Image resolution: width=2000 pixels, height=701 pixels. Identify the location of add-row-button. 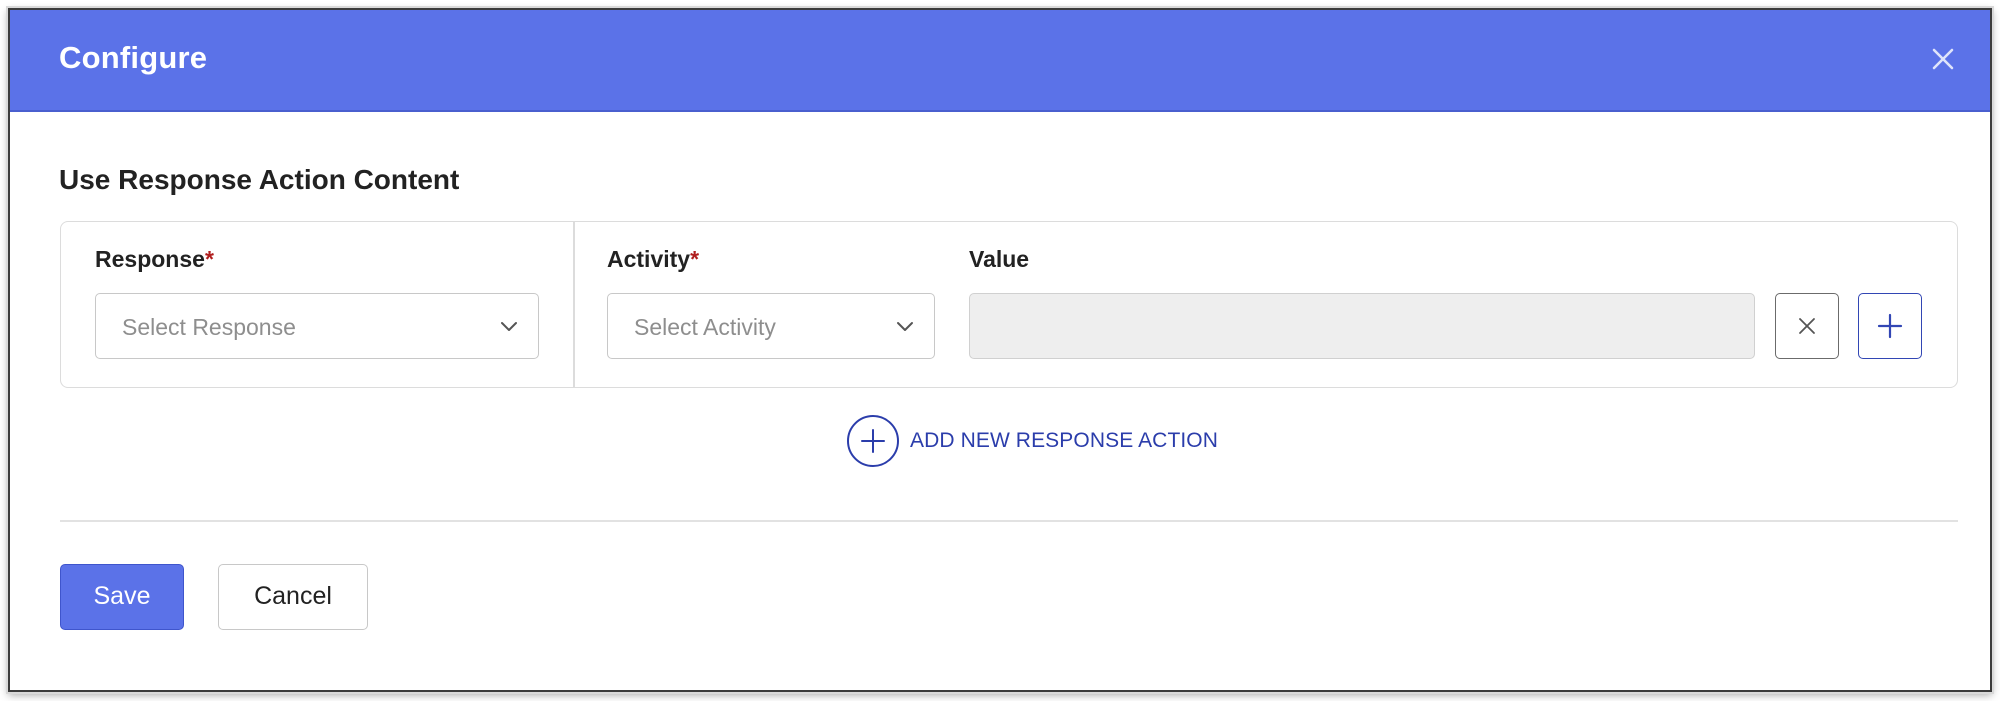
(1890, 326).